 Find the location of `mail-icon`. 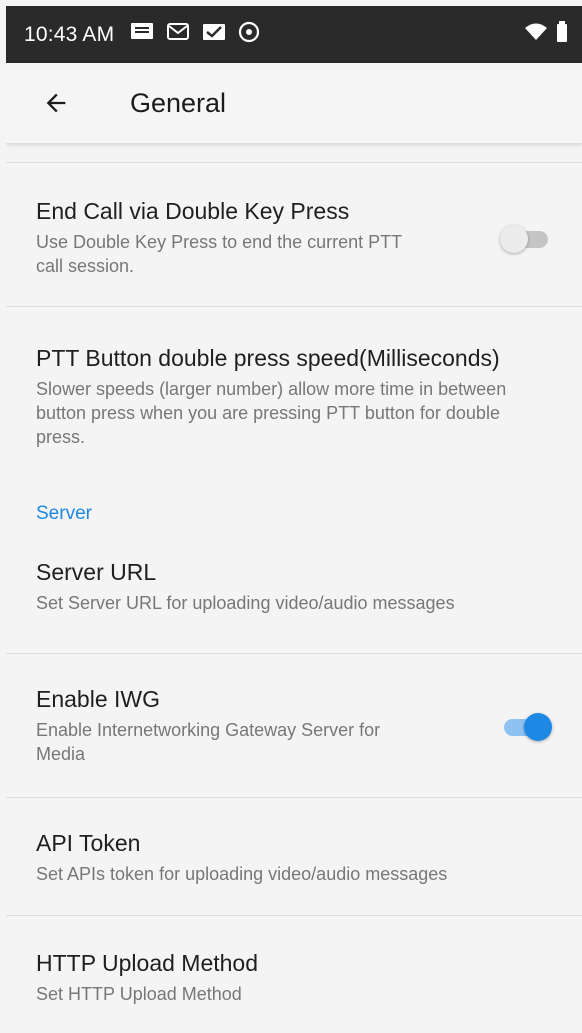

mail-icon is located at coordinates (178, 35).